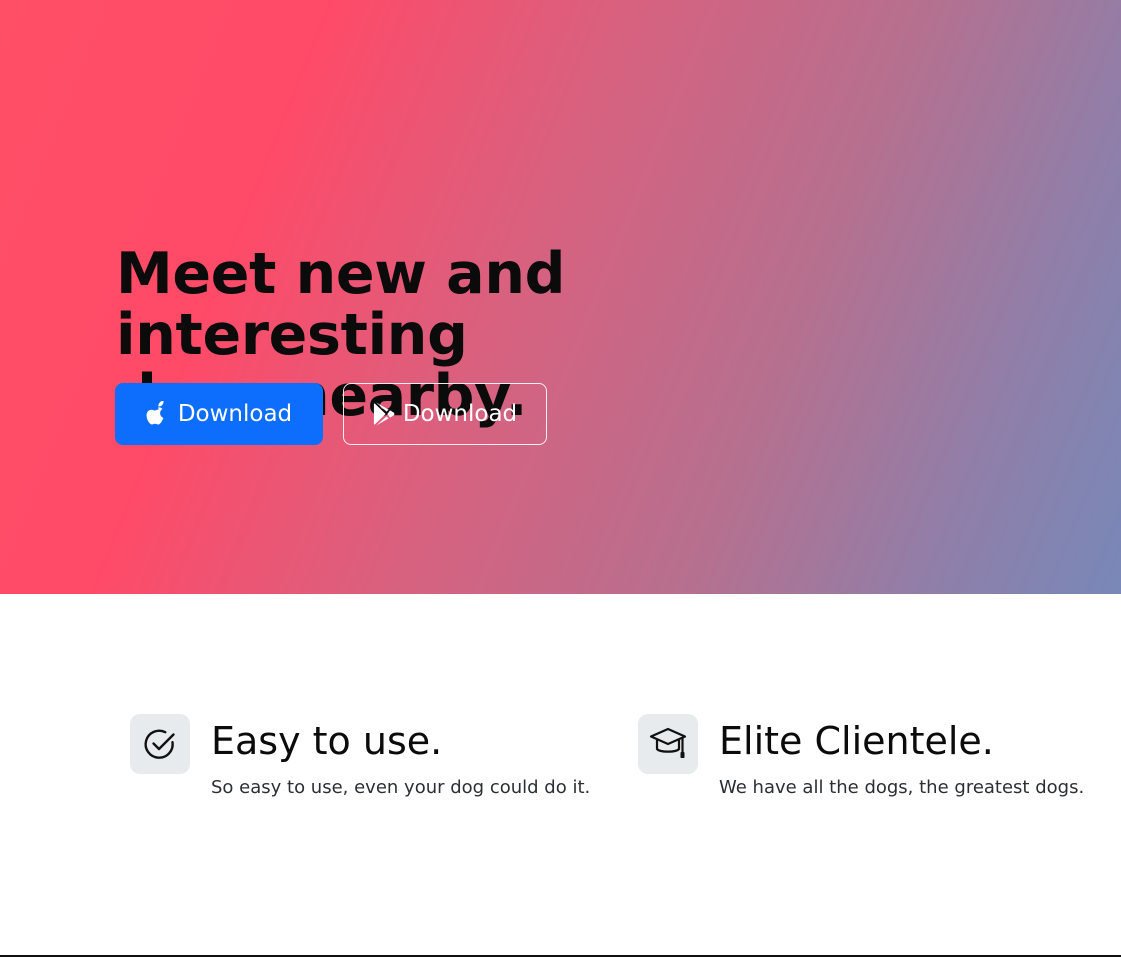 This screenshot has width=1121, height=957. Describe the element at coordinates (235, 414) in the screenshot. I see `app-store-download-label: Download` at that location.